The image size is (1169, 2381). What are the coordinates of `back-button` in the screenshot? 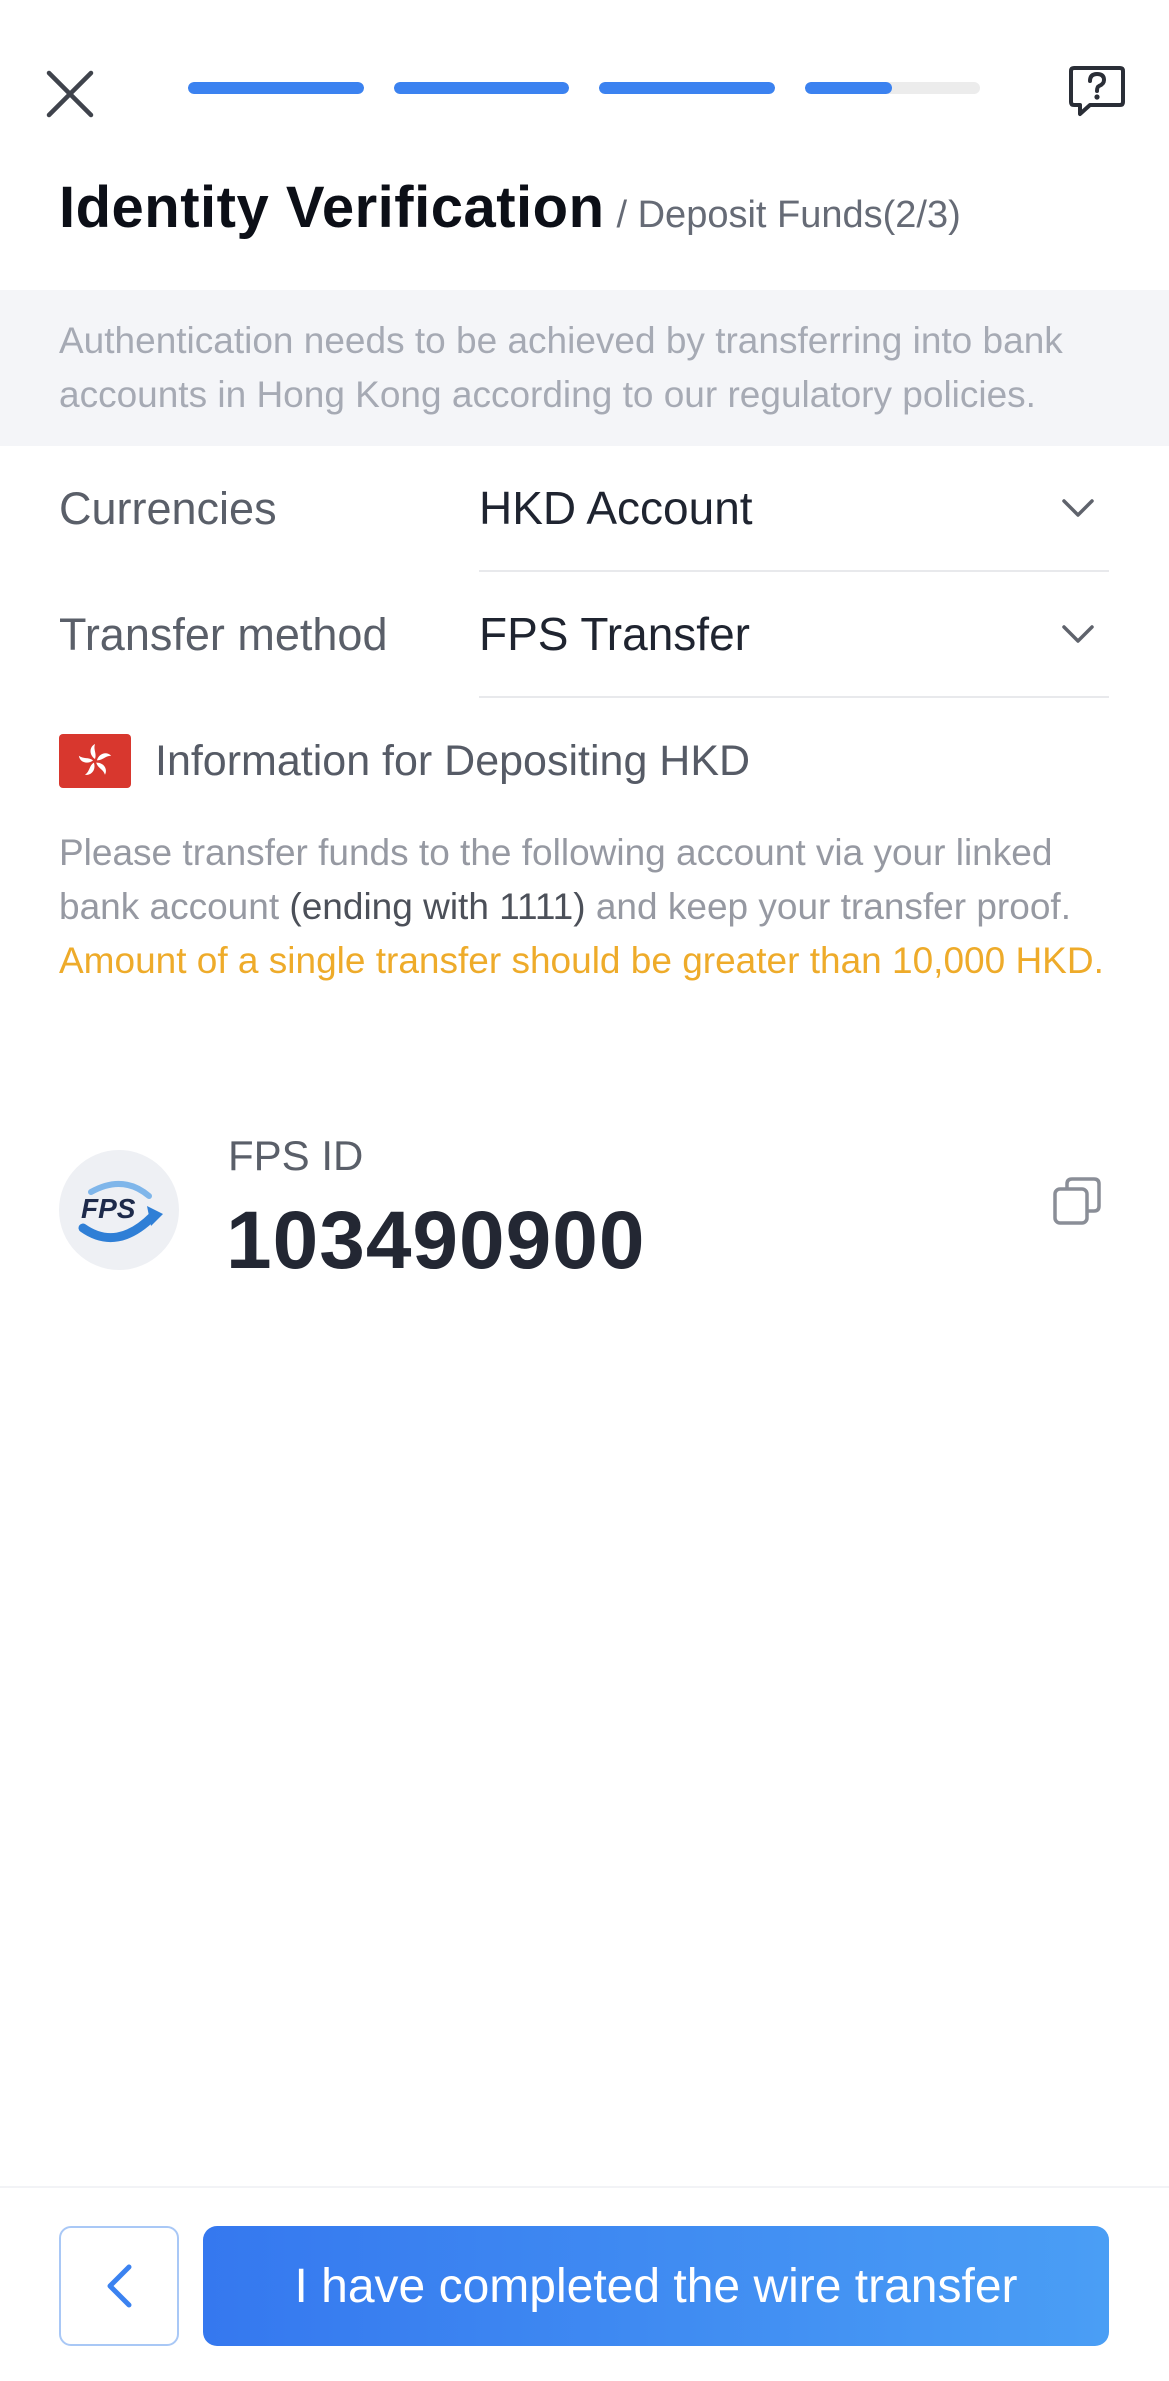 It's located at (119, 2286).